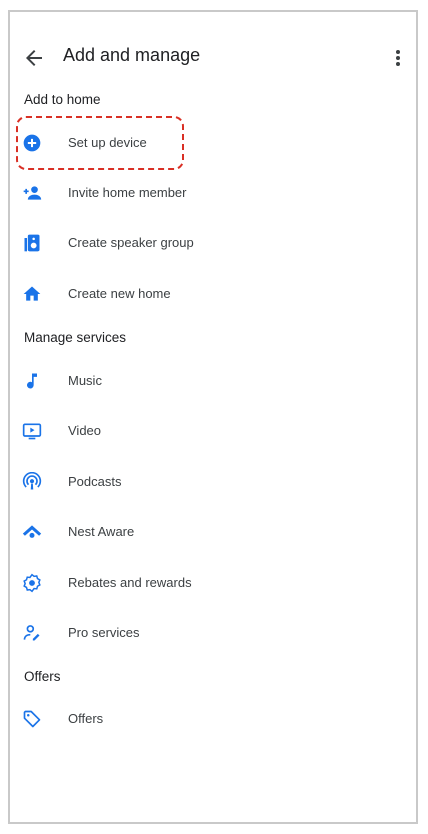  What do you see at coordinates (132, 55) in the screenshot?
I see `page-title: Add and manage` at bounding box center [132, 55].